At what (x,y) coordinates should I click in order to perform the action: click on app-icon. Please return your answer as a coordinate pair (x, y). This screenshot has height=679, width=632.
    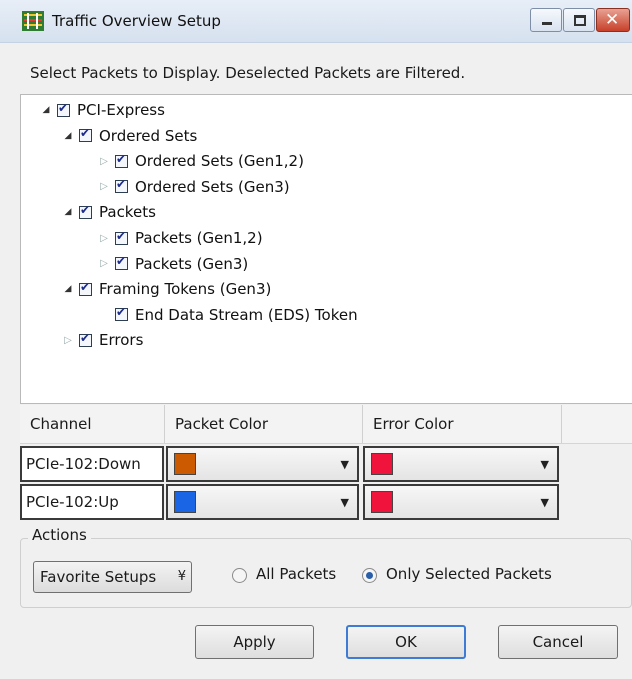
    Looking at the image, I should click on (33, 21).